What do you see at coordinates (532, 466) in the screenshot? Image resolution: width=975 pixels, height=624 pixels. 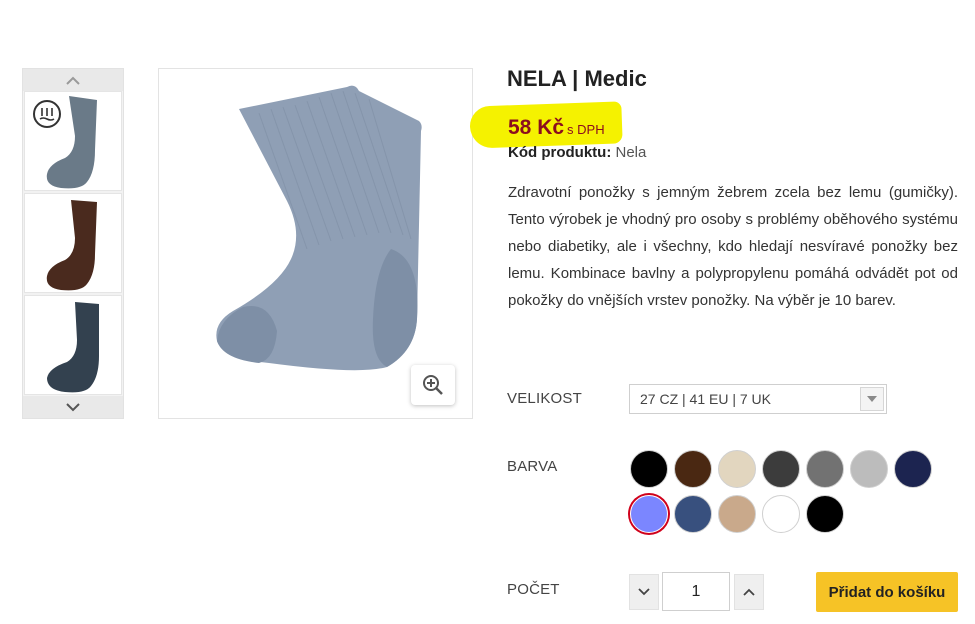 I see `color-label: BARVA` at bounding box center [532, 466].